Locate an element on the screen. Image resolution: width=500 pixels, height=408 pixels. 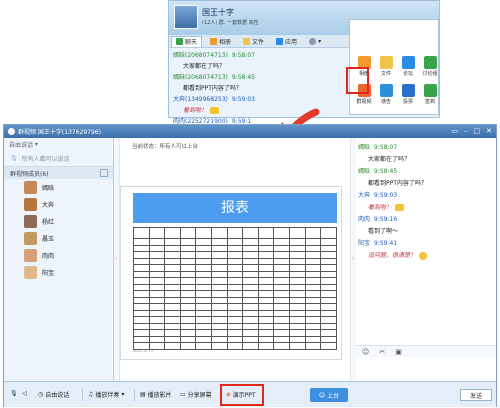
go-on-stage-button: ☺ 上台 is located at coordinates (329, 395).